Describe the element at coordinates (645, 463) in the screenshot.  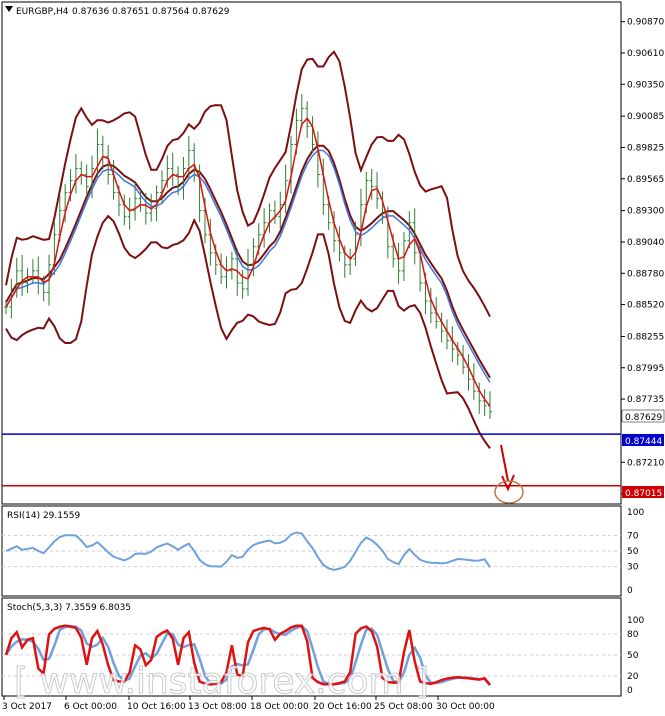
I see `price-tick-label: 0.87210` at that location.